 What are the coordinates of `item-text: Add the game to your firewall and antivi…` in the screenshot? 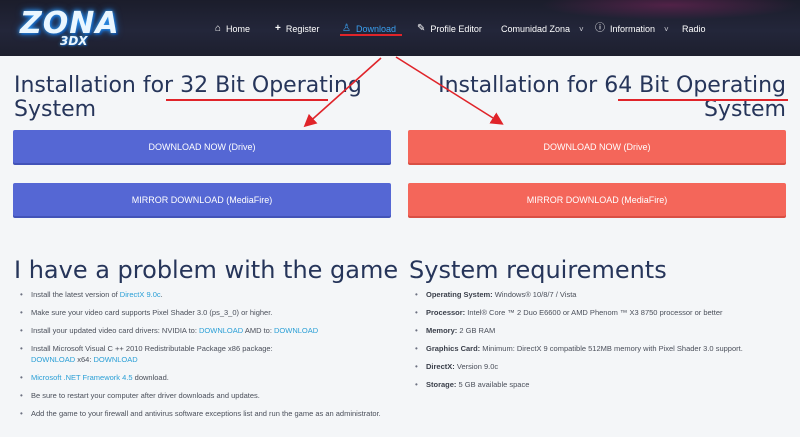 It's located at (206, 413).